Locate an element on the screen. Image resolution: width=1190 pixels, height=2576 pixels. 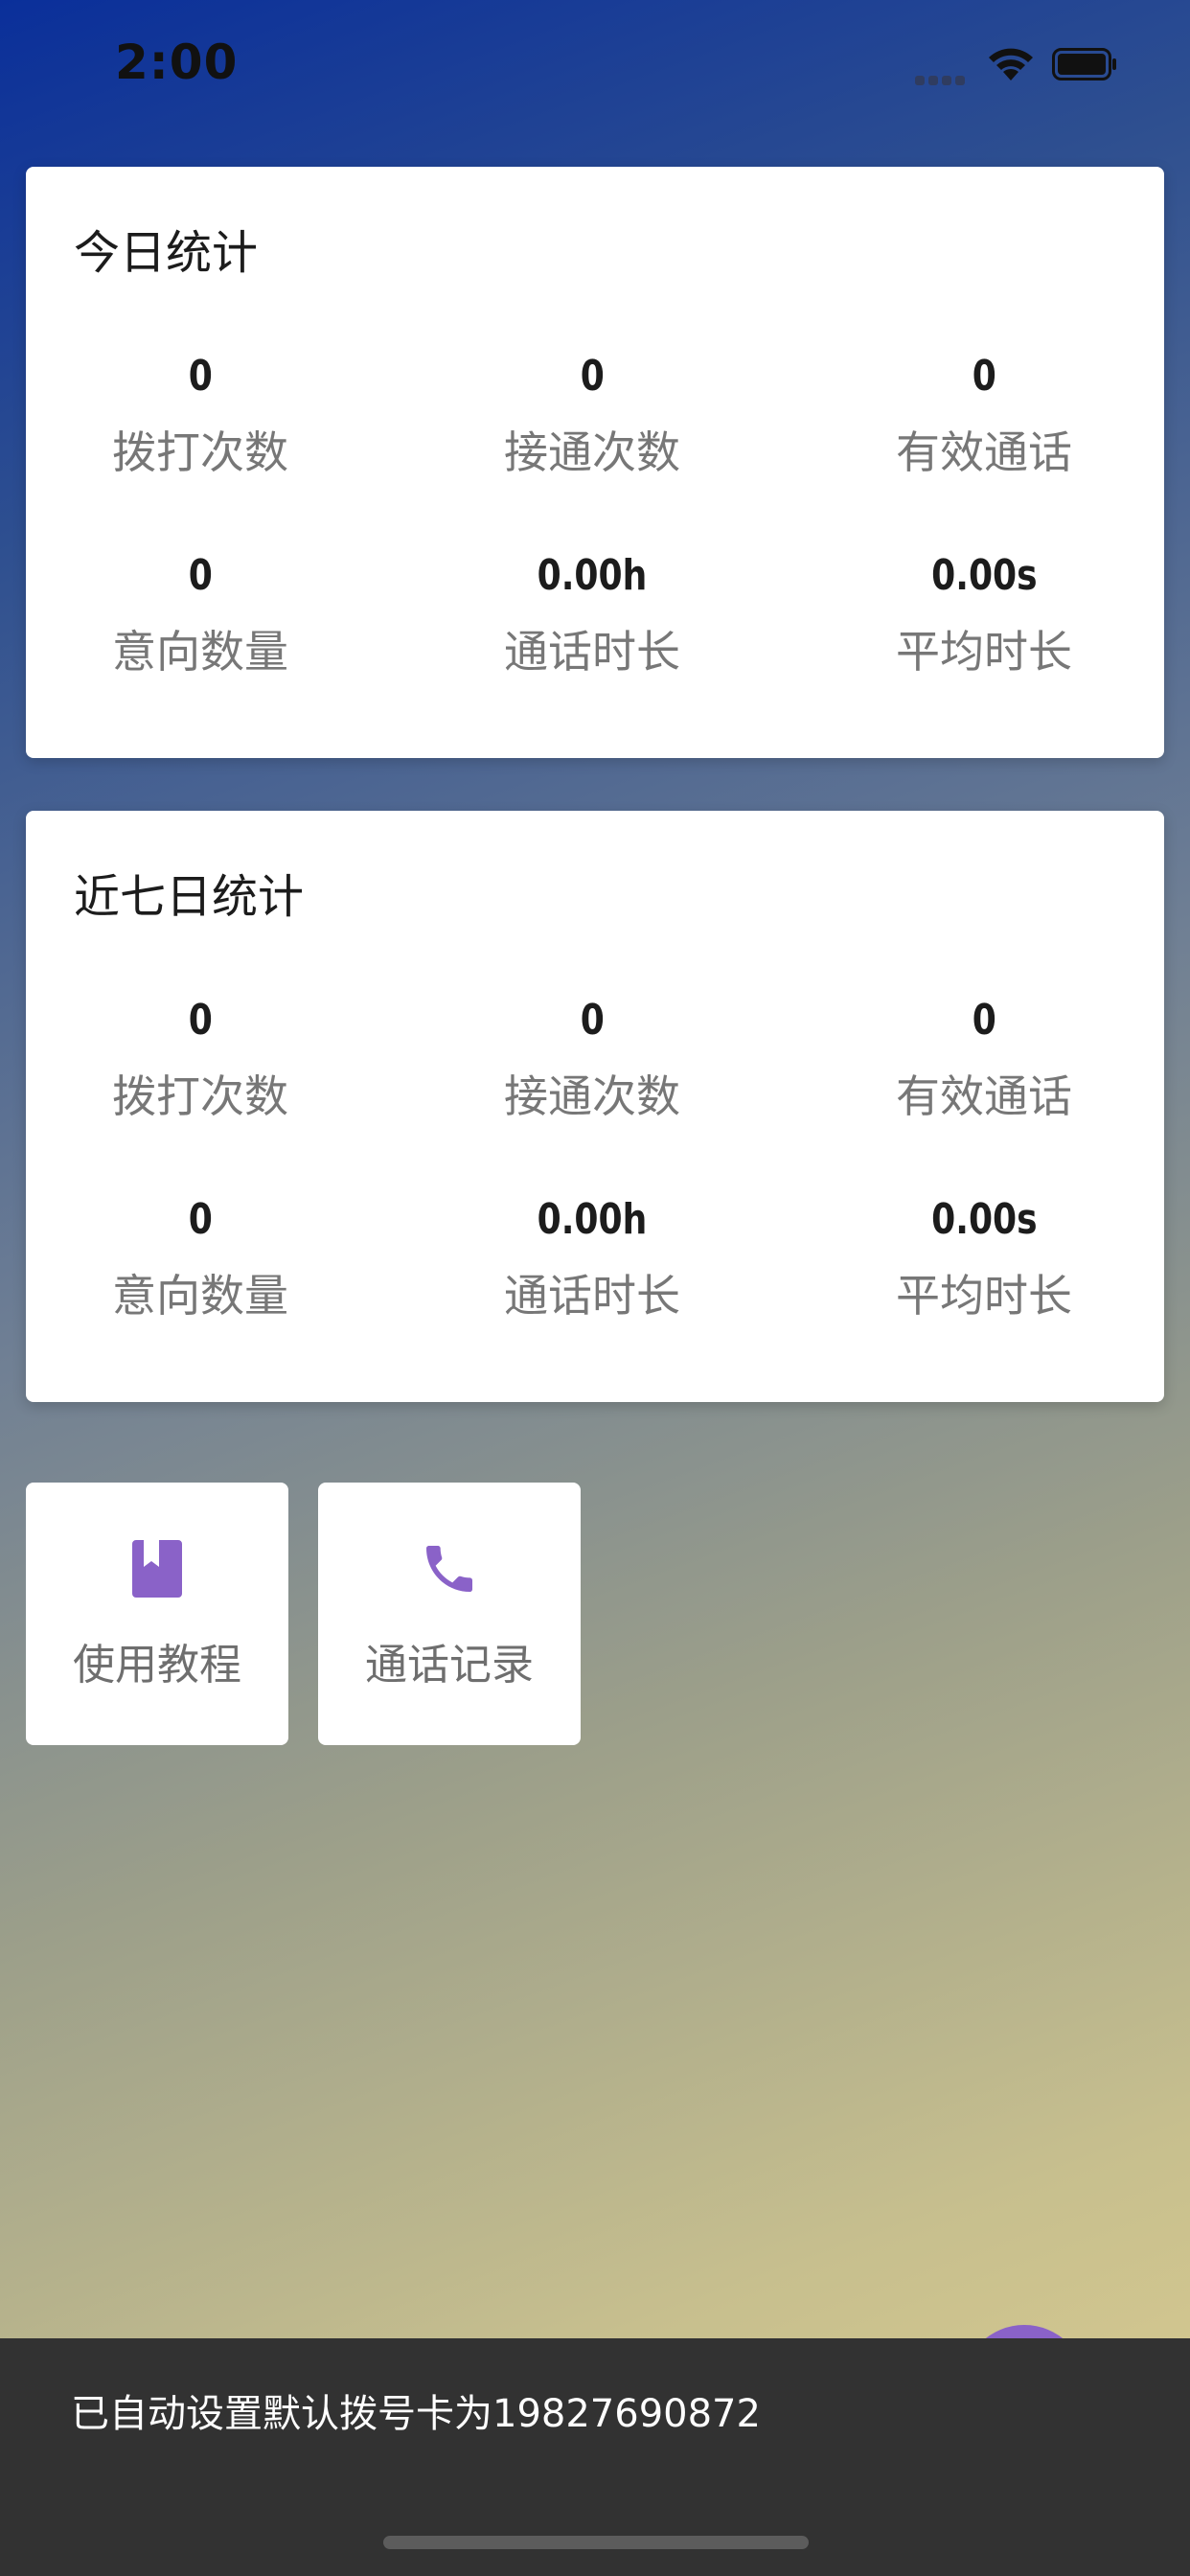
tutorial-tile-button: 使用教程 is located at coordinates (157, 1614).